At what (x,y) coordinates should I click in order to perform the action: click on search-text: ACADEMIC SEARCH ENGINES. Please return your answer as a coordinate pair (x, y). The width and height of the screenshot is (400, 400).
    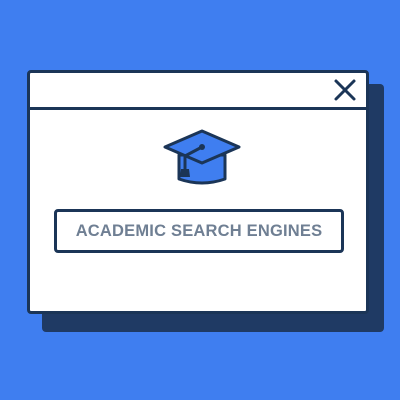
    Looking at the image, I should click on (199, 230).